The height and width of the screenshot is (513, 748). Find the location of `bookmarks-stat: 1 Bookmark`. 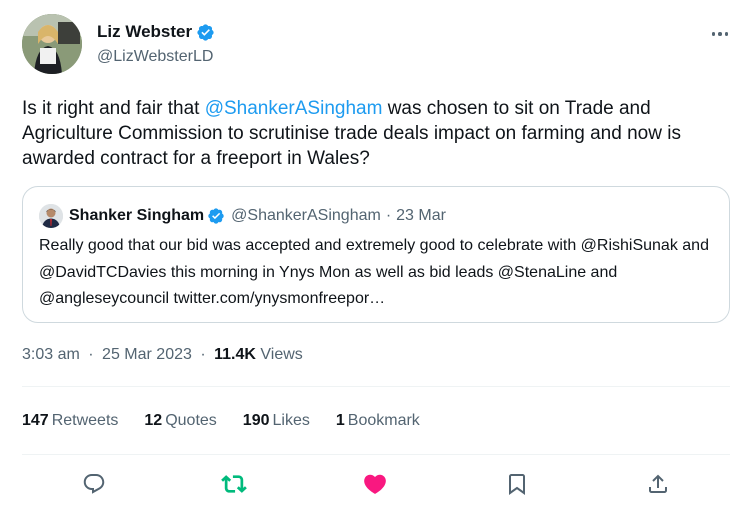

bookmarks-stat: 1 Bookmark is located at coordinates (378, 421).